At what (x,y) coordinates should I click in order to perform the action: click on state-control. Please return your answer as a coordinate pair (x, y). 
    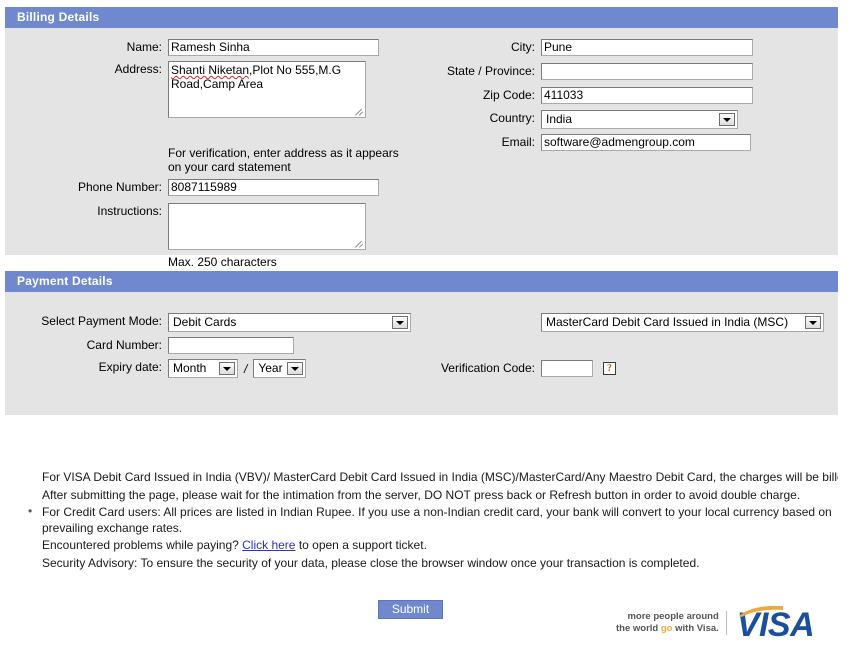
    Looking at the image, I should click on (647, 71).